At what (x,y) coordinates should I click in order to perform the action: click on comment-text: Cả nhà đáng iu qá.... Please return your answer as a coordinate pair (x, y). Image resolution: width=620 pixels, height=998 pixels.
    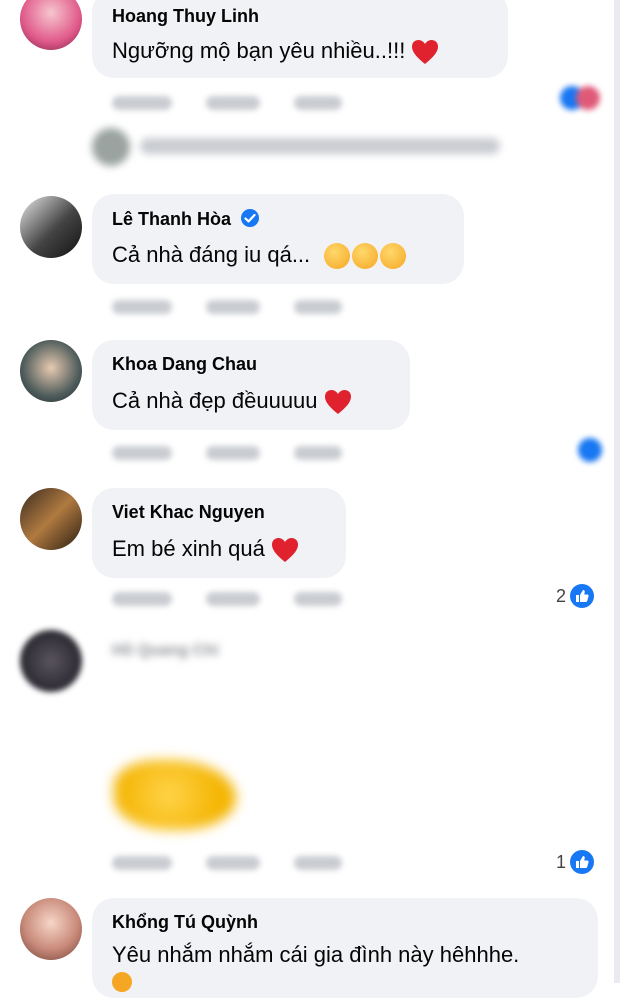
    Looking at the image, I should click on (259, 256).